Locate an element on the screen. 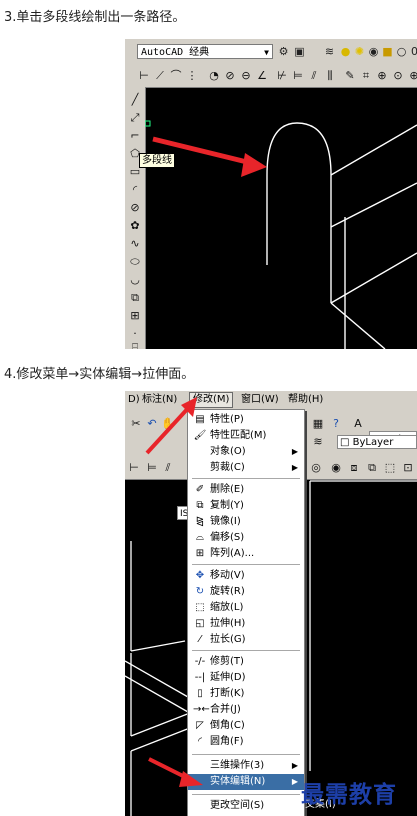 This screenshot has height=816, width=417. point-icon: · is located at coordinates (135, 334).